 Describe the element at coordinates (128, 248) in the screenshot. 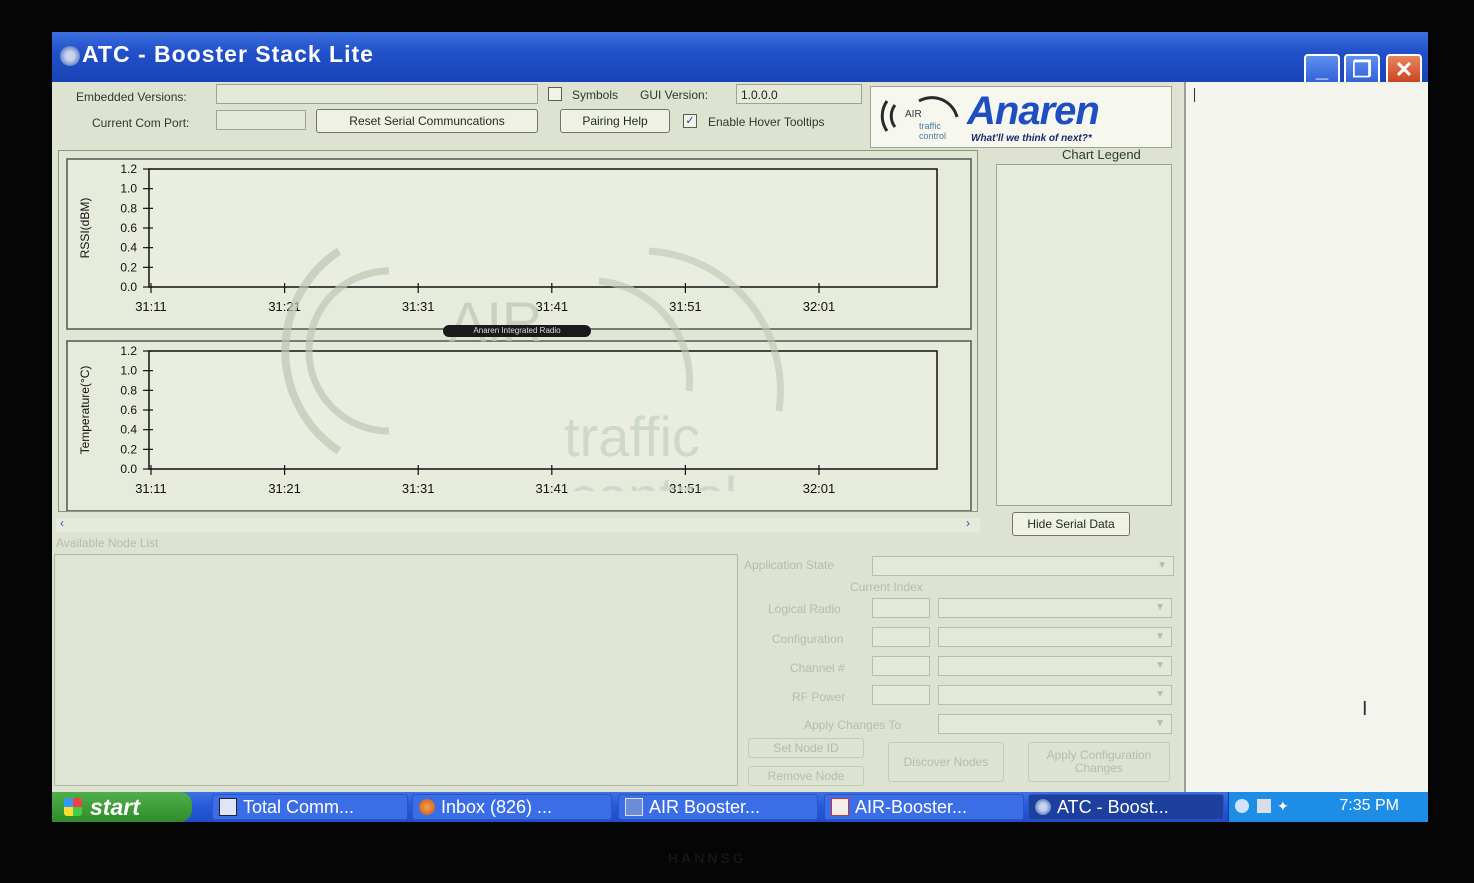

I see `rssi-y-tick-label: 0.4` at that location.